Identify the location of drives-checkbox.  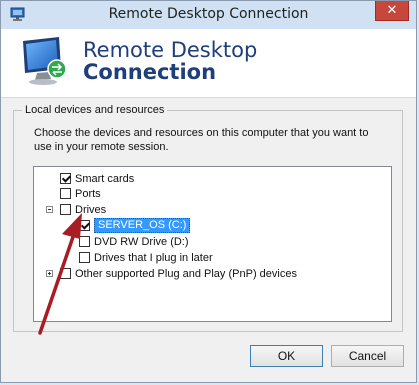
(65, 209).